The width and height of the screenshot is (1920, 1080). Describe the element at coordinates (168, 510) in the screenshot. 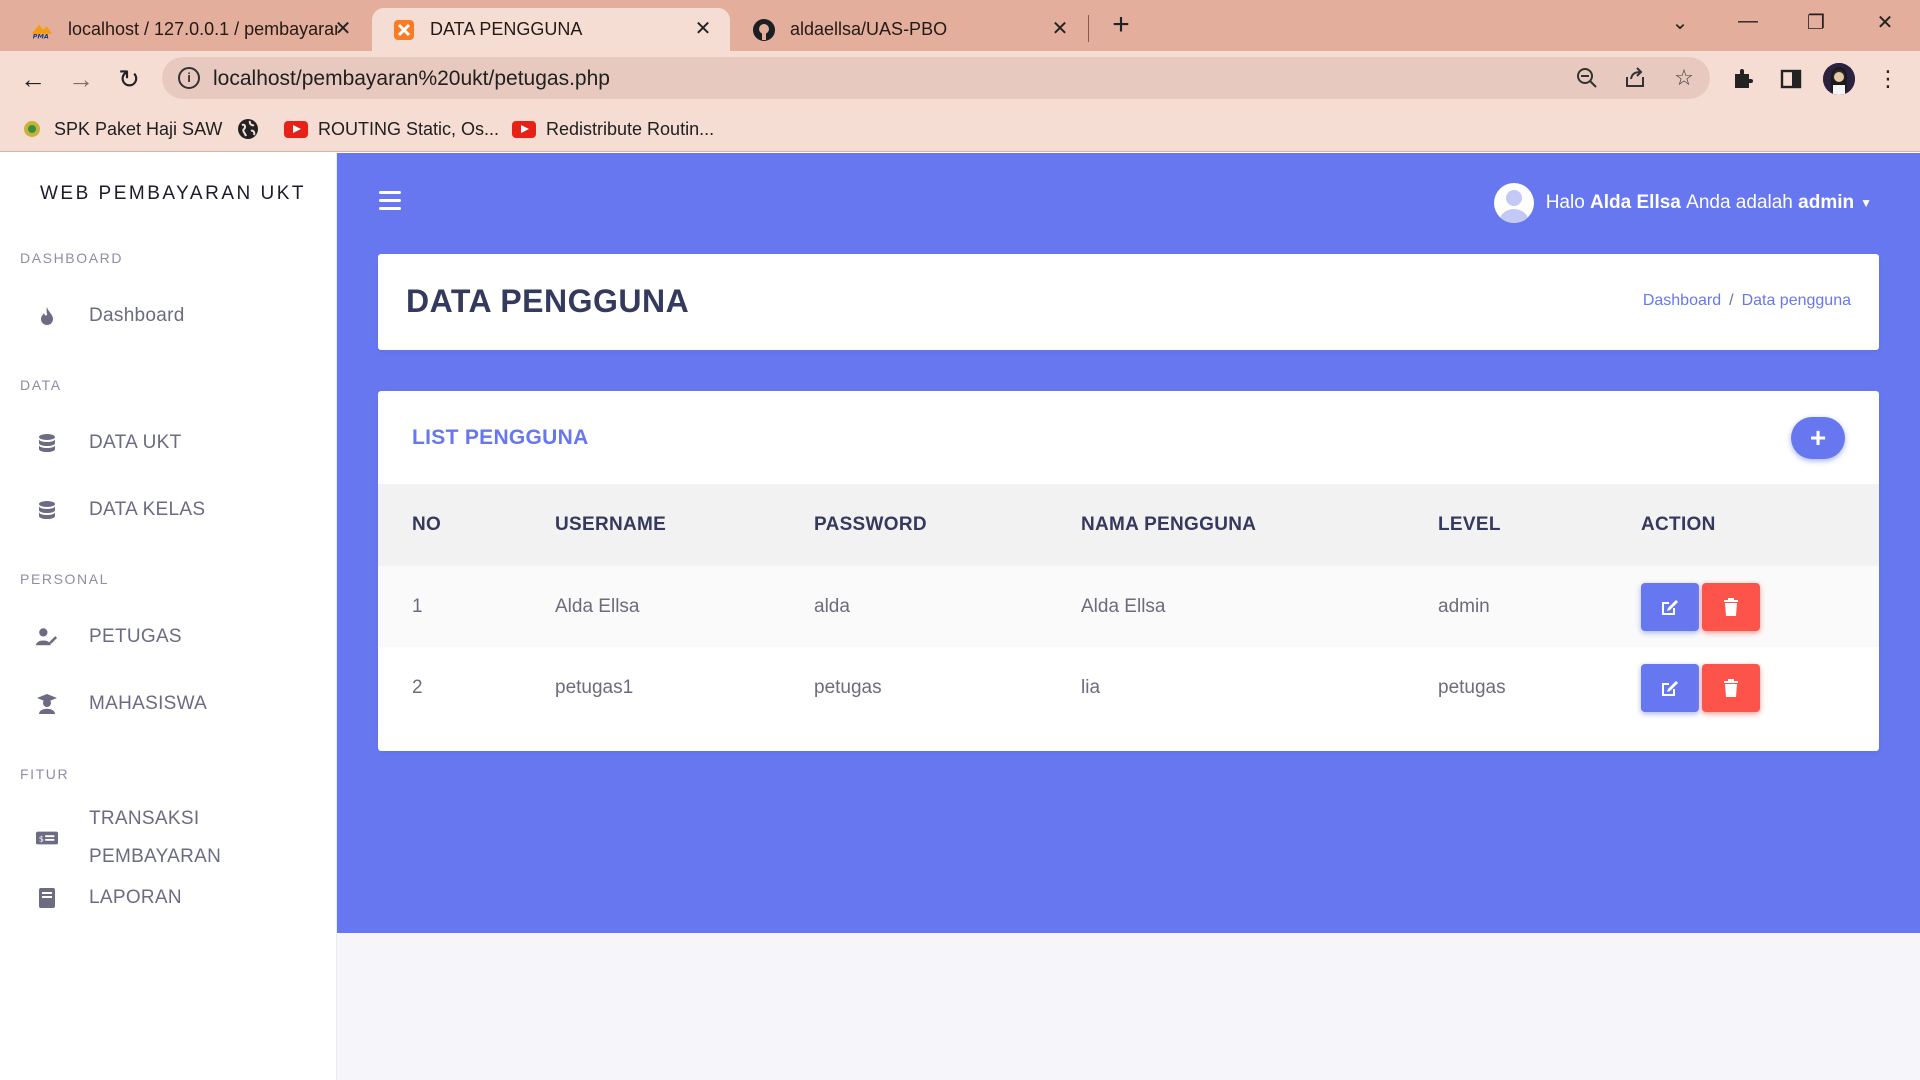

I see `sidebar-item-data-kelas: DATA KELAS` at that location.